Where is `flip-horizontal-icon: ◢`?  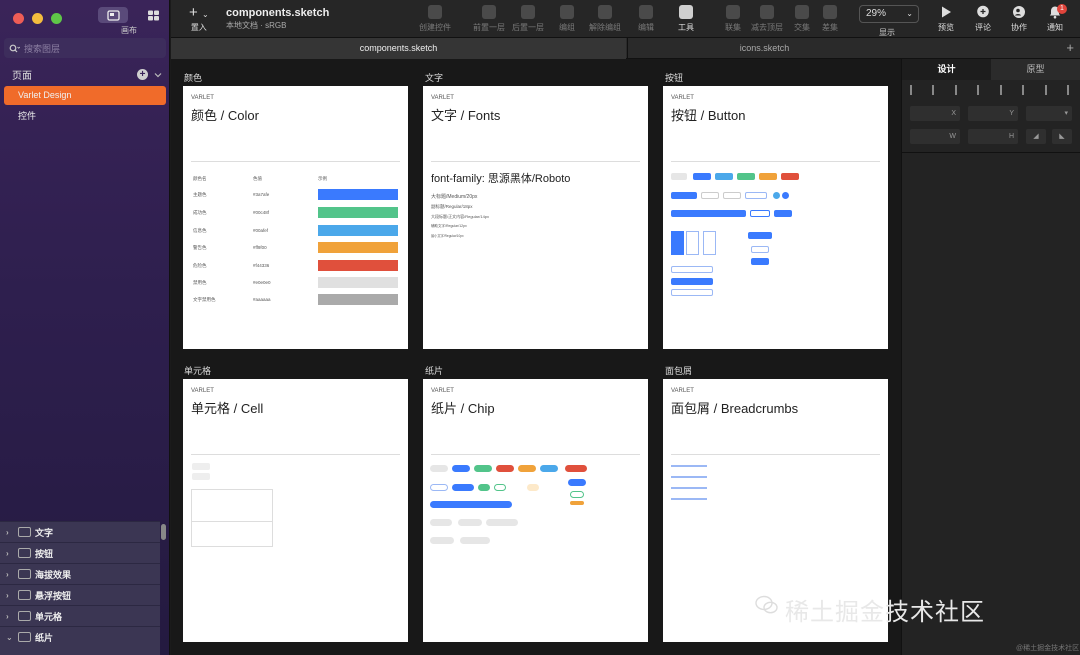
flip-horizontal-icon: ◢ is located at coordinates (1036, 136).